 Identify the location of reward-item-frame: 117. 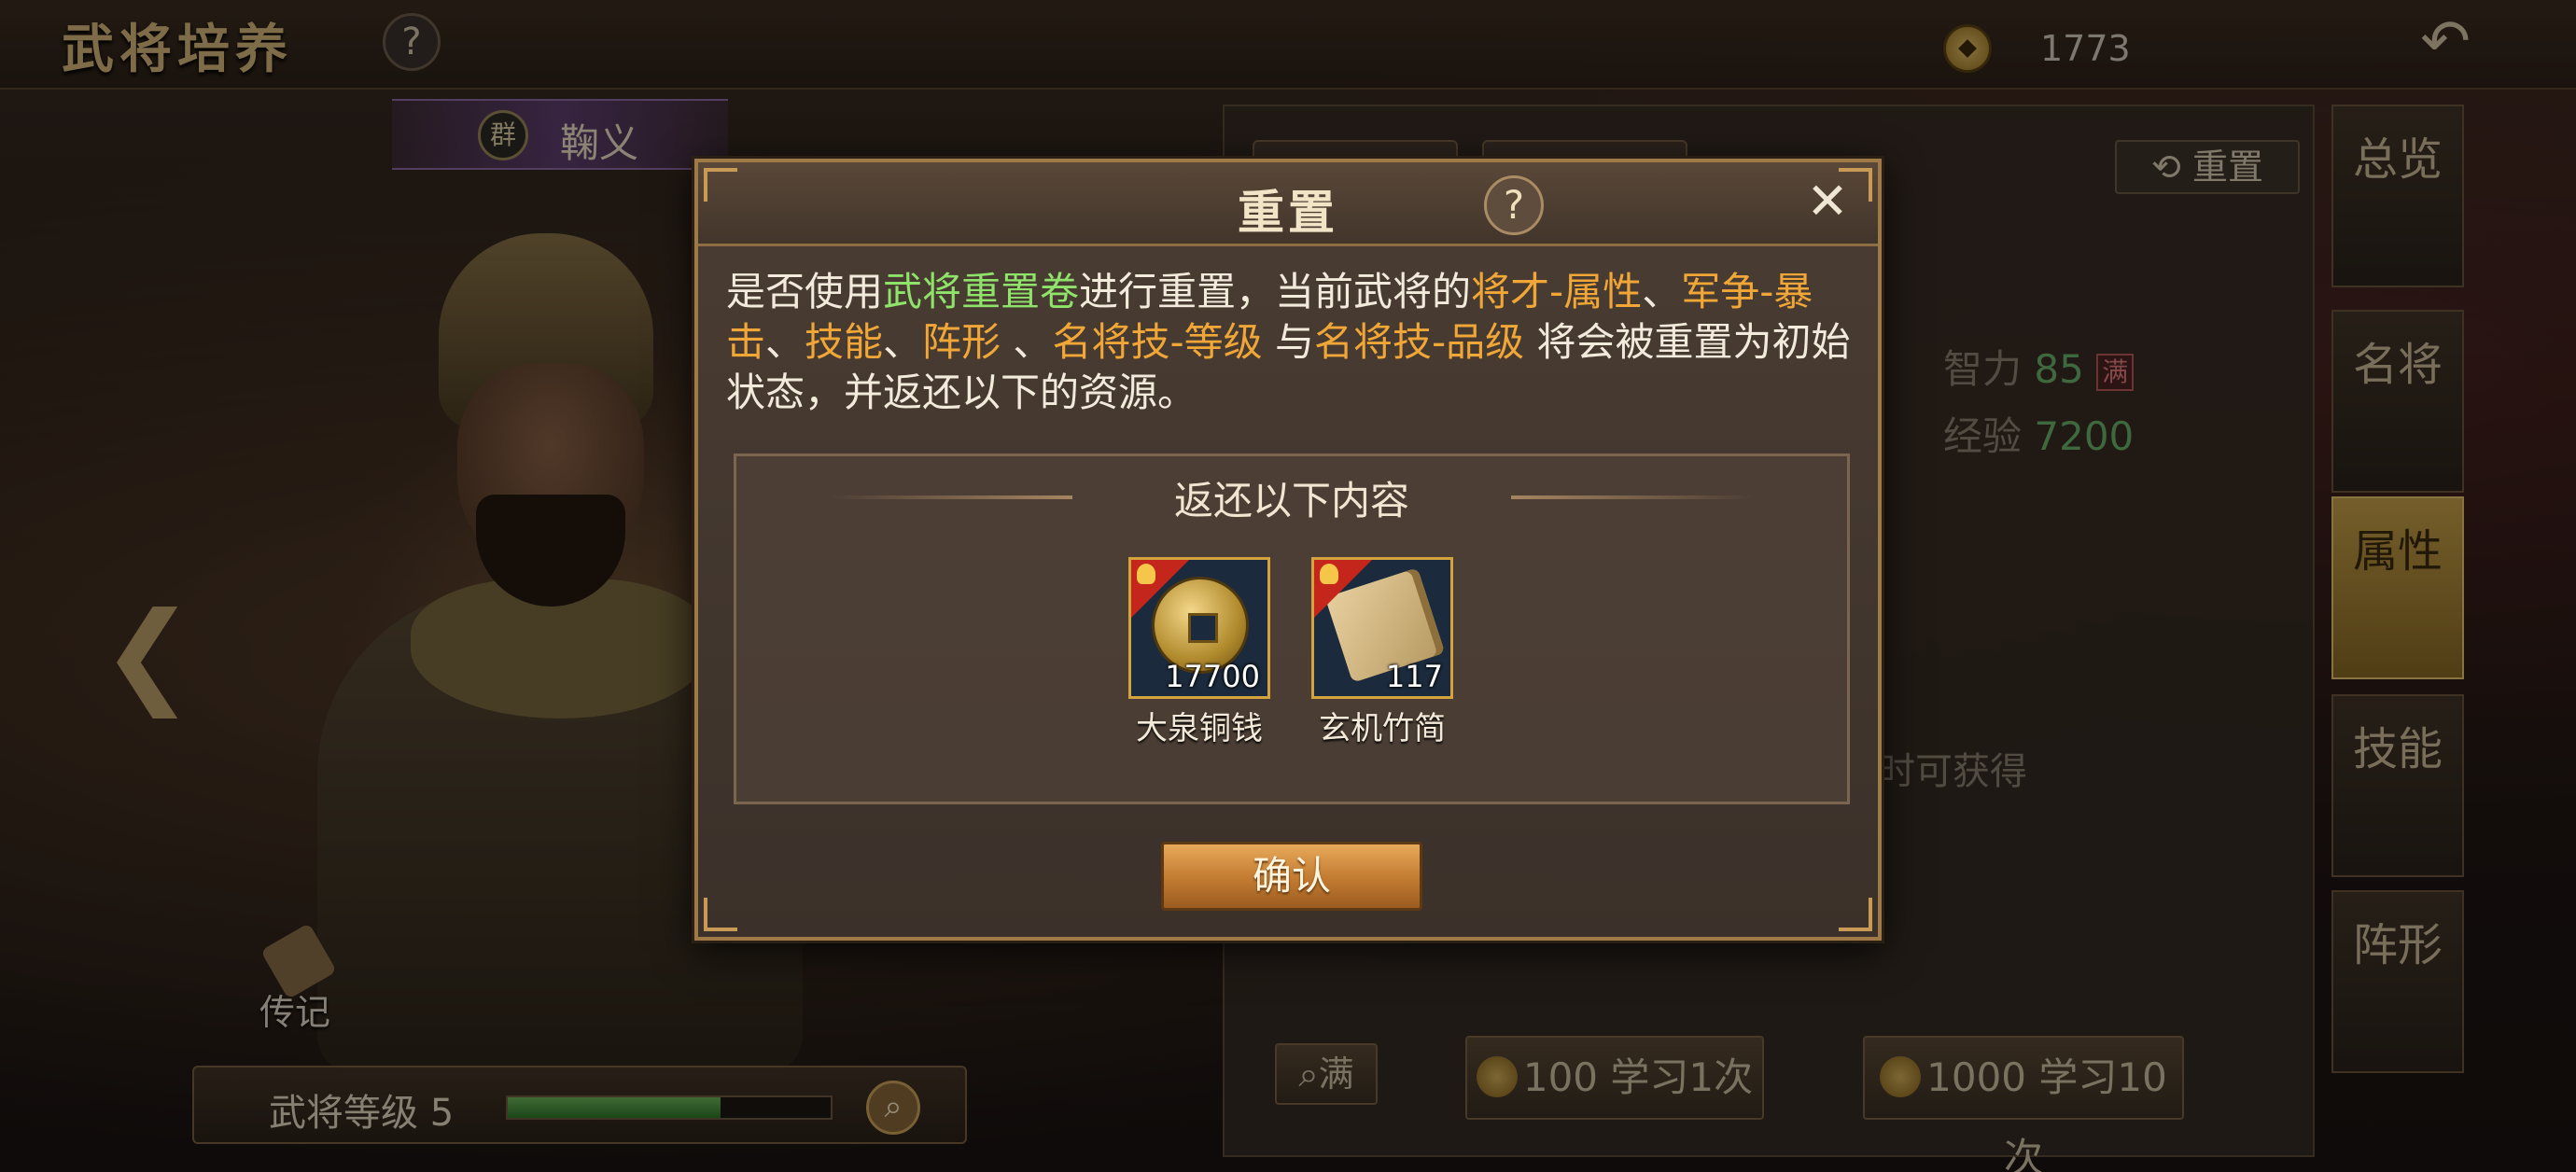
(1382, 628).